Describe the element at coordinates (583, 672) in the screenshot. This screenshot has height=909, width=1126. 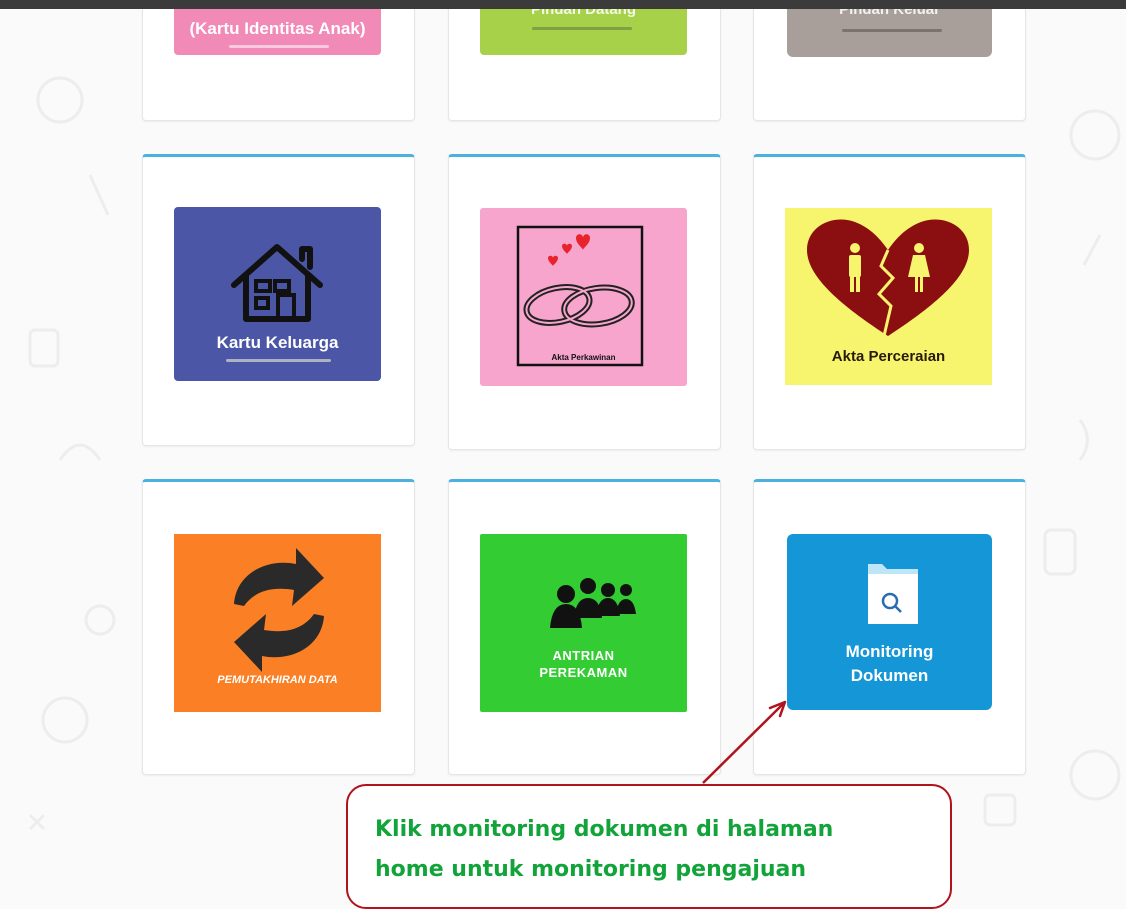
I see `tile-label-line2: PEREKAMAN` at that location.